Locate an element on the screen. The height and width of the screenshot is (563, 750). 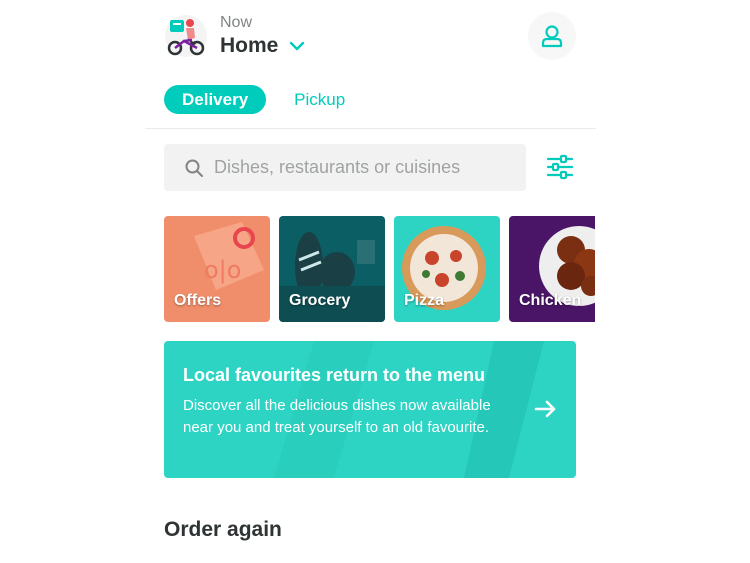
svg-text: o|o is located at coordinates (222, 270).